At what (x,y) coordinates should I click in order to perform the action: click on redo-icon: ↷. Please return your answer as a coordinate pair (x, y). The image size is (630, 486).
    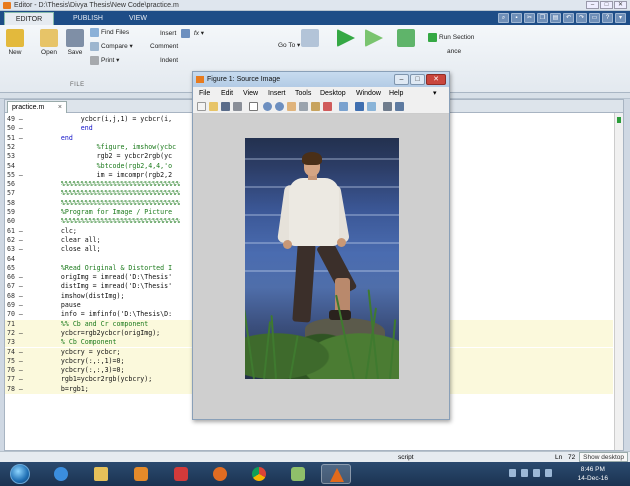
    Looking at the image, I should click on (581, 18).